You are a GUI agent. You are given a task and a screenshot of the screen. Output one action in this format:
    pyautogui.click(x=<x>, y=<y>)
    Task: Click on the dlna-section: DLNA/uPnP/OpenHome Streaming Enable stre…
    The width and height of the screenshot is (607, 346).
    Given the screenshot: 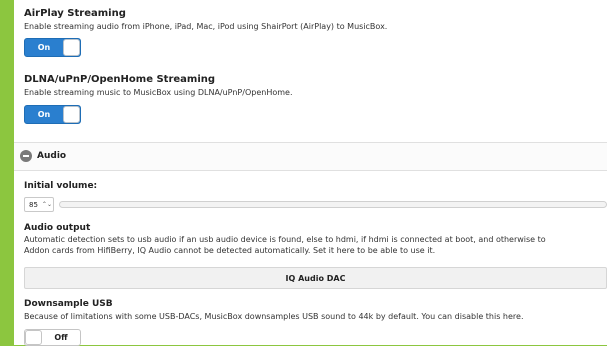 What is the action you would take?
    pyautogui.click(x=315, y=86)
    